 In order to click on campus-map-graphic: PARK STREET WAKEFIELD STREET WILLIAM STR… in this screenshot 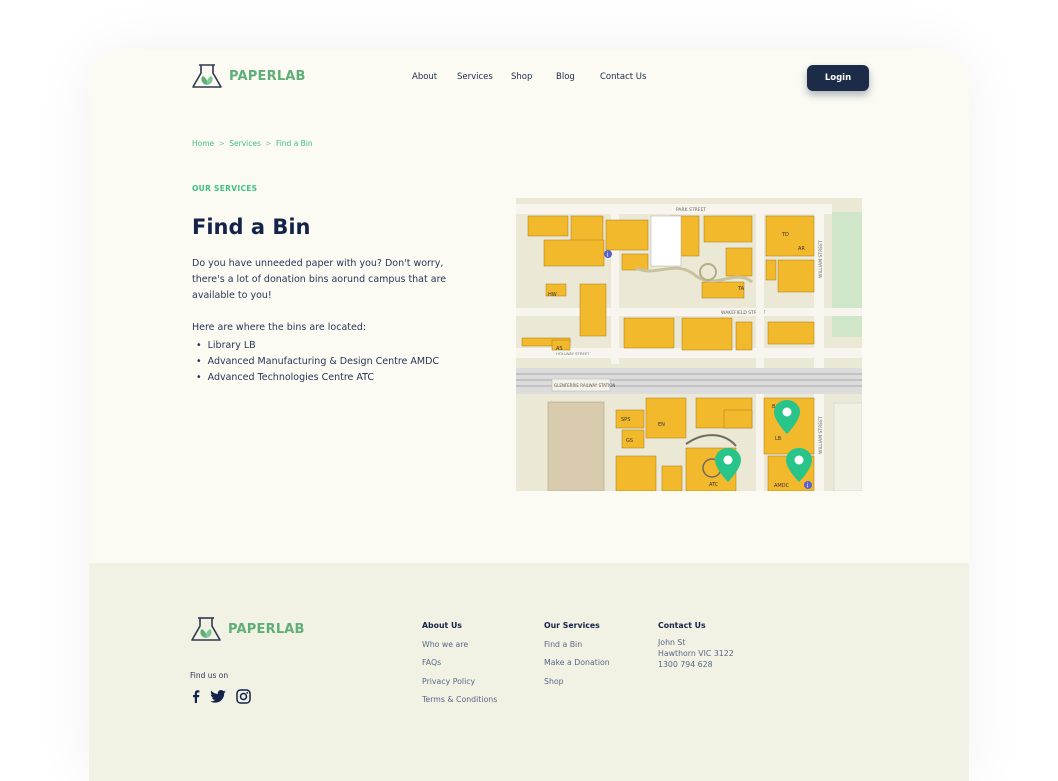, I will do `click(689, 344)`.